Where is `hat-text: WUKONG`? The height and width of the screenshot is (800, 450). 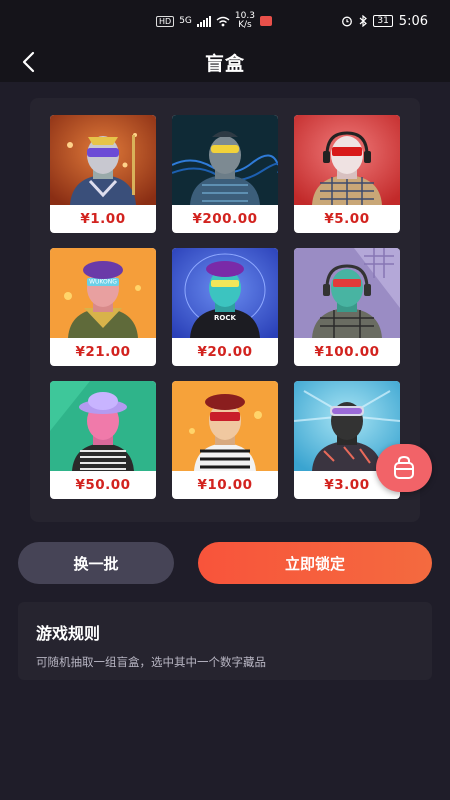
hat-text: WUKONG is located at coordinates (103, 282).